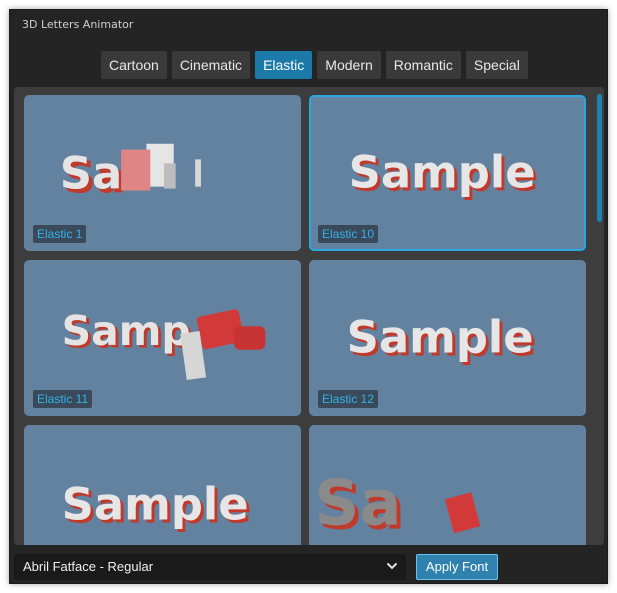  I want to click on tab-romantic: Romantic, so click(423, 65).